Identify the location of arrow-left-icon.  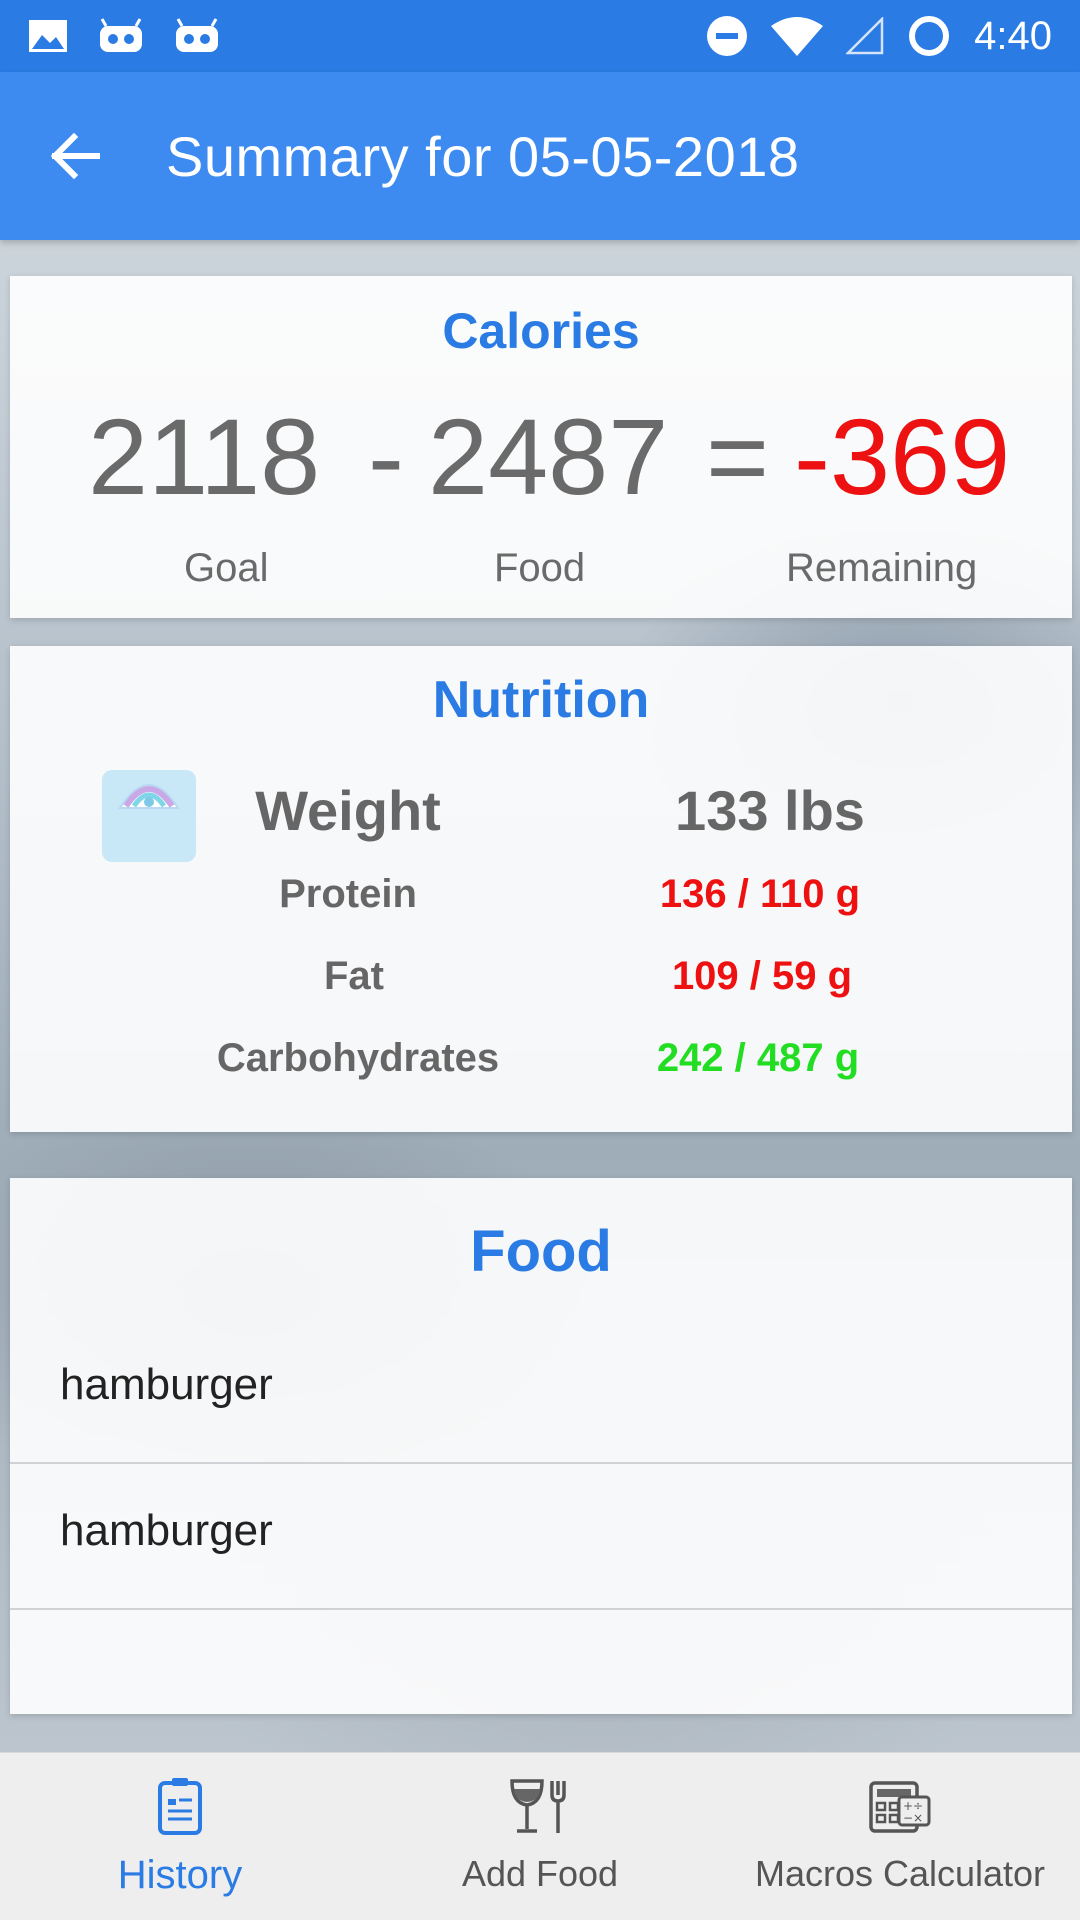
(75, 156).